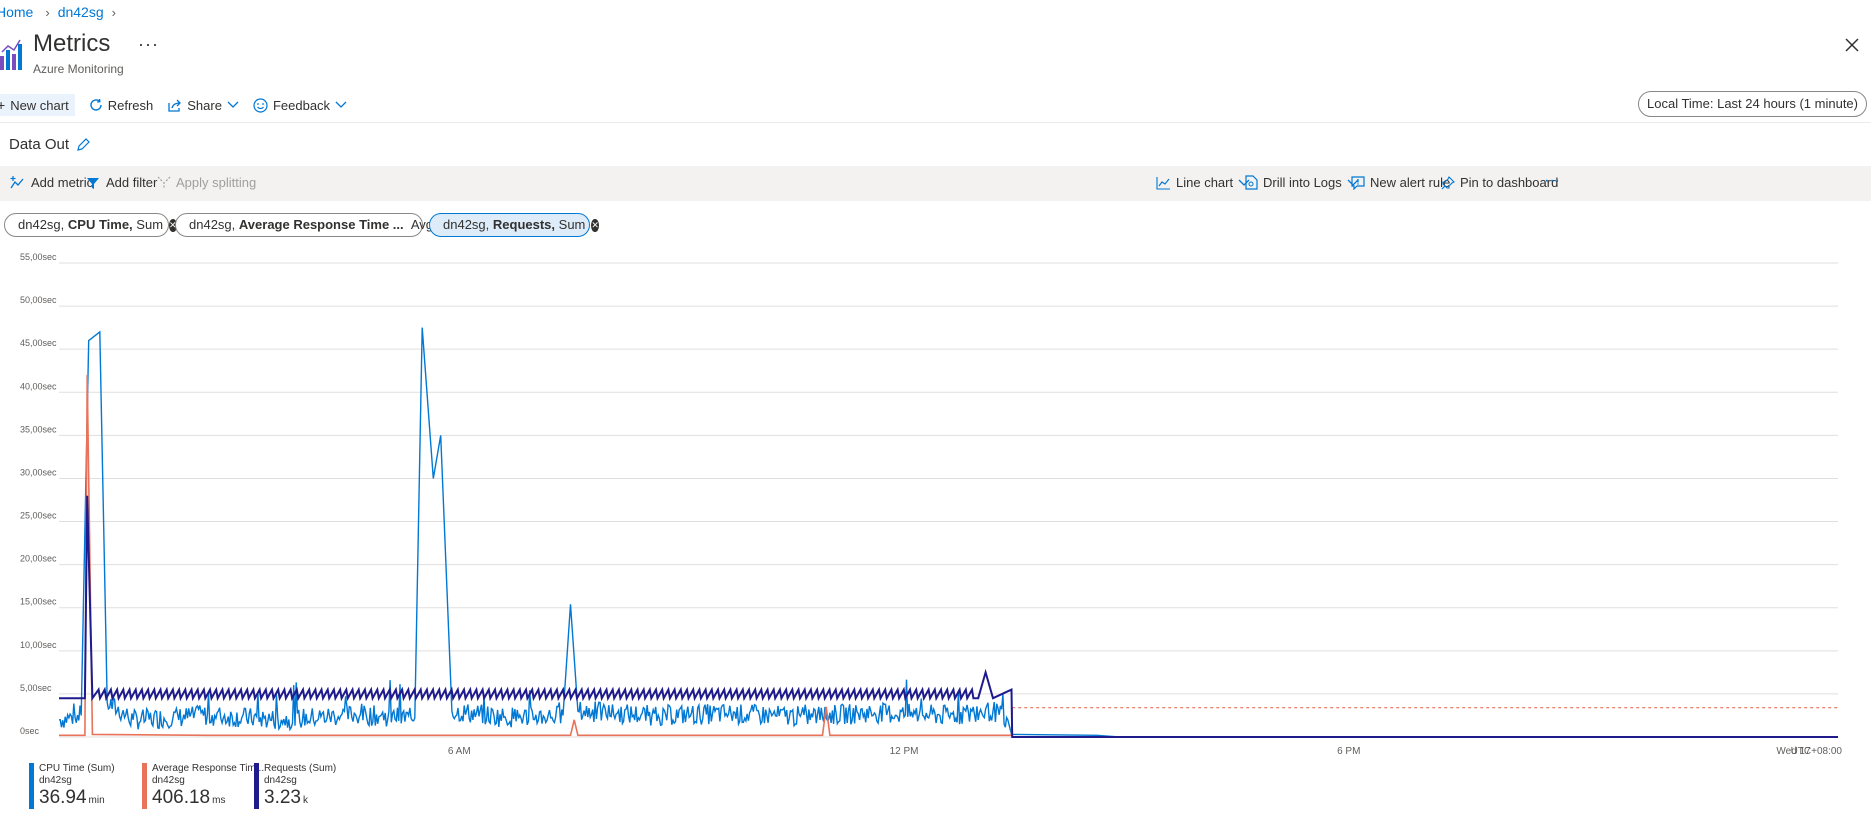 This screenshot has width=1871, height=820. I want to click on y-tick-label: 30,00sec, so click(38, 472).